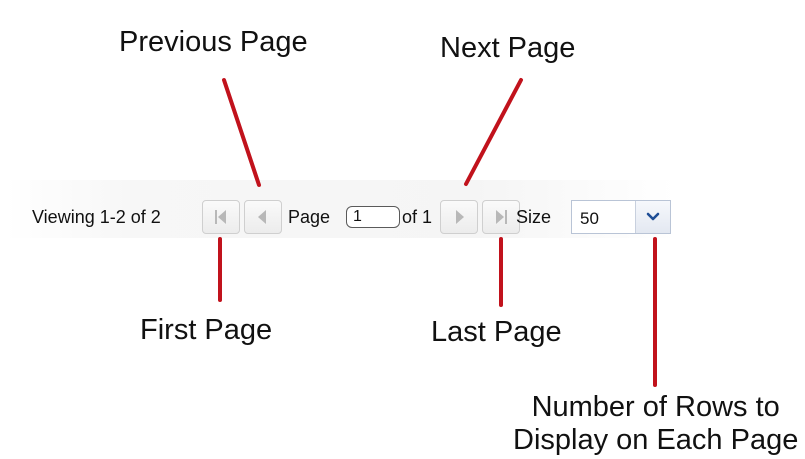  Describe the element at coordinates (206, 330) in the screenshot. I see `first-page-callout: First Page` at that location.